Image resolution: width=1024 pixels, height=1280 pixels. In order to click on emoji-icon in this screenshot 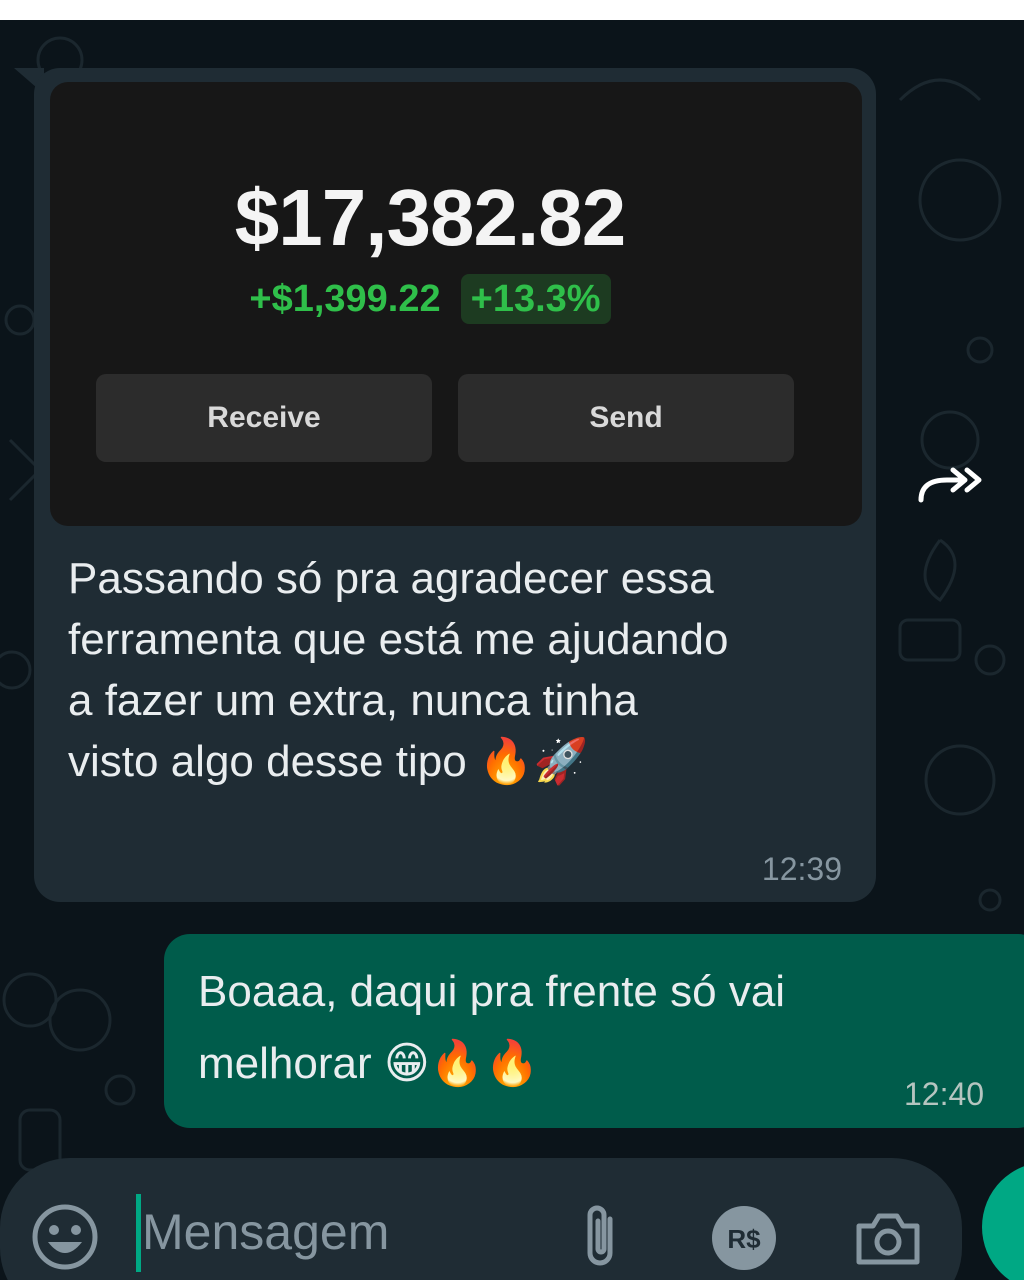, I will do `click(65, 1237)`.